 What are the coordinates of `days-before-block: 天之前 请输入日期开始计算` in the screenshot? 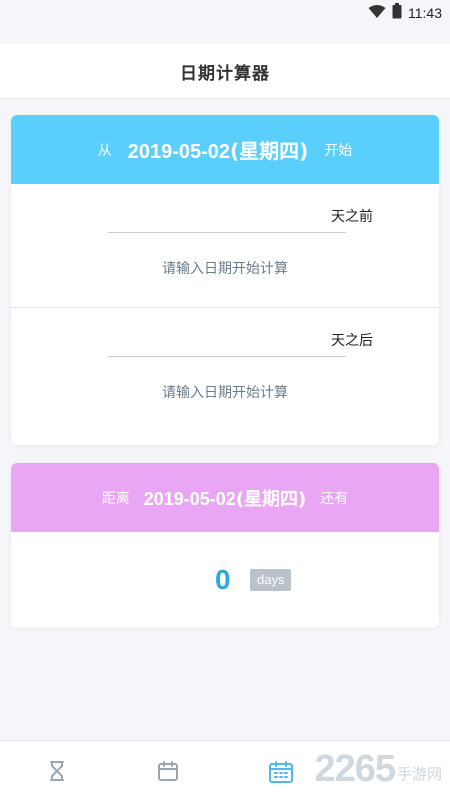 It's located at (225, 246).